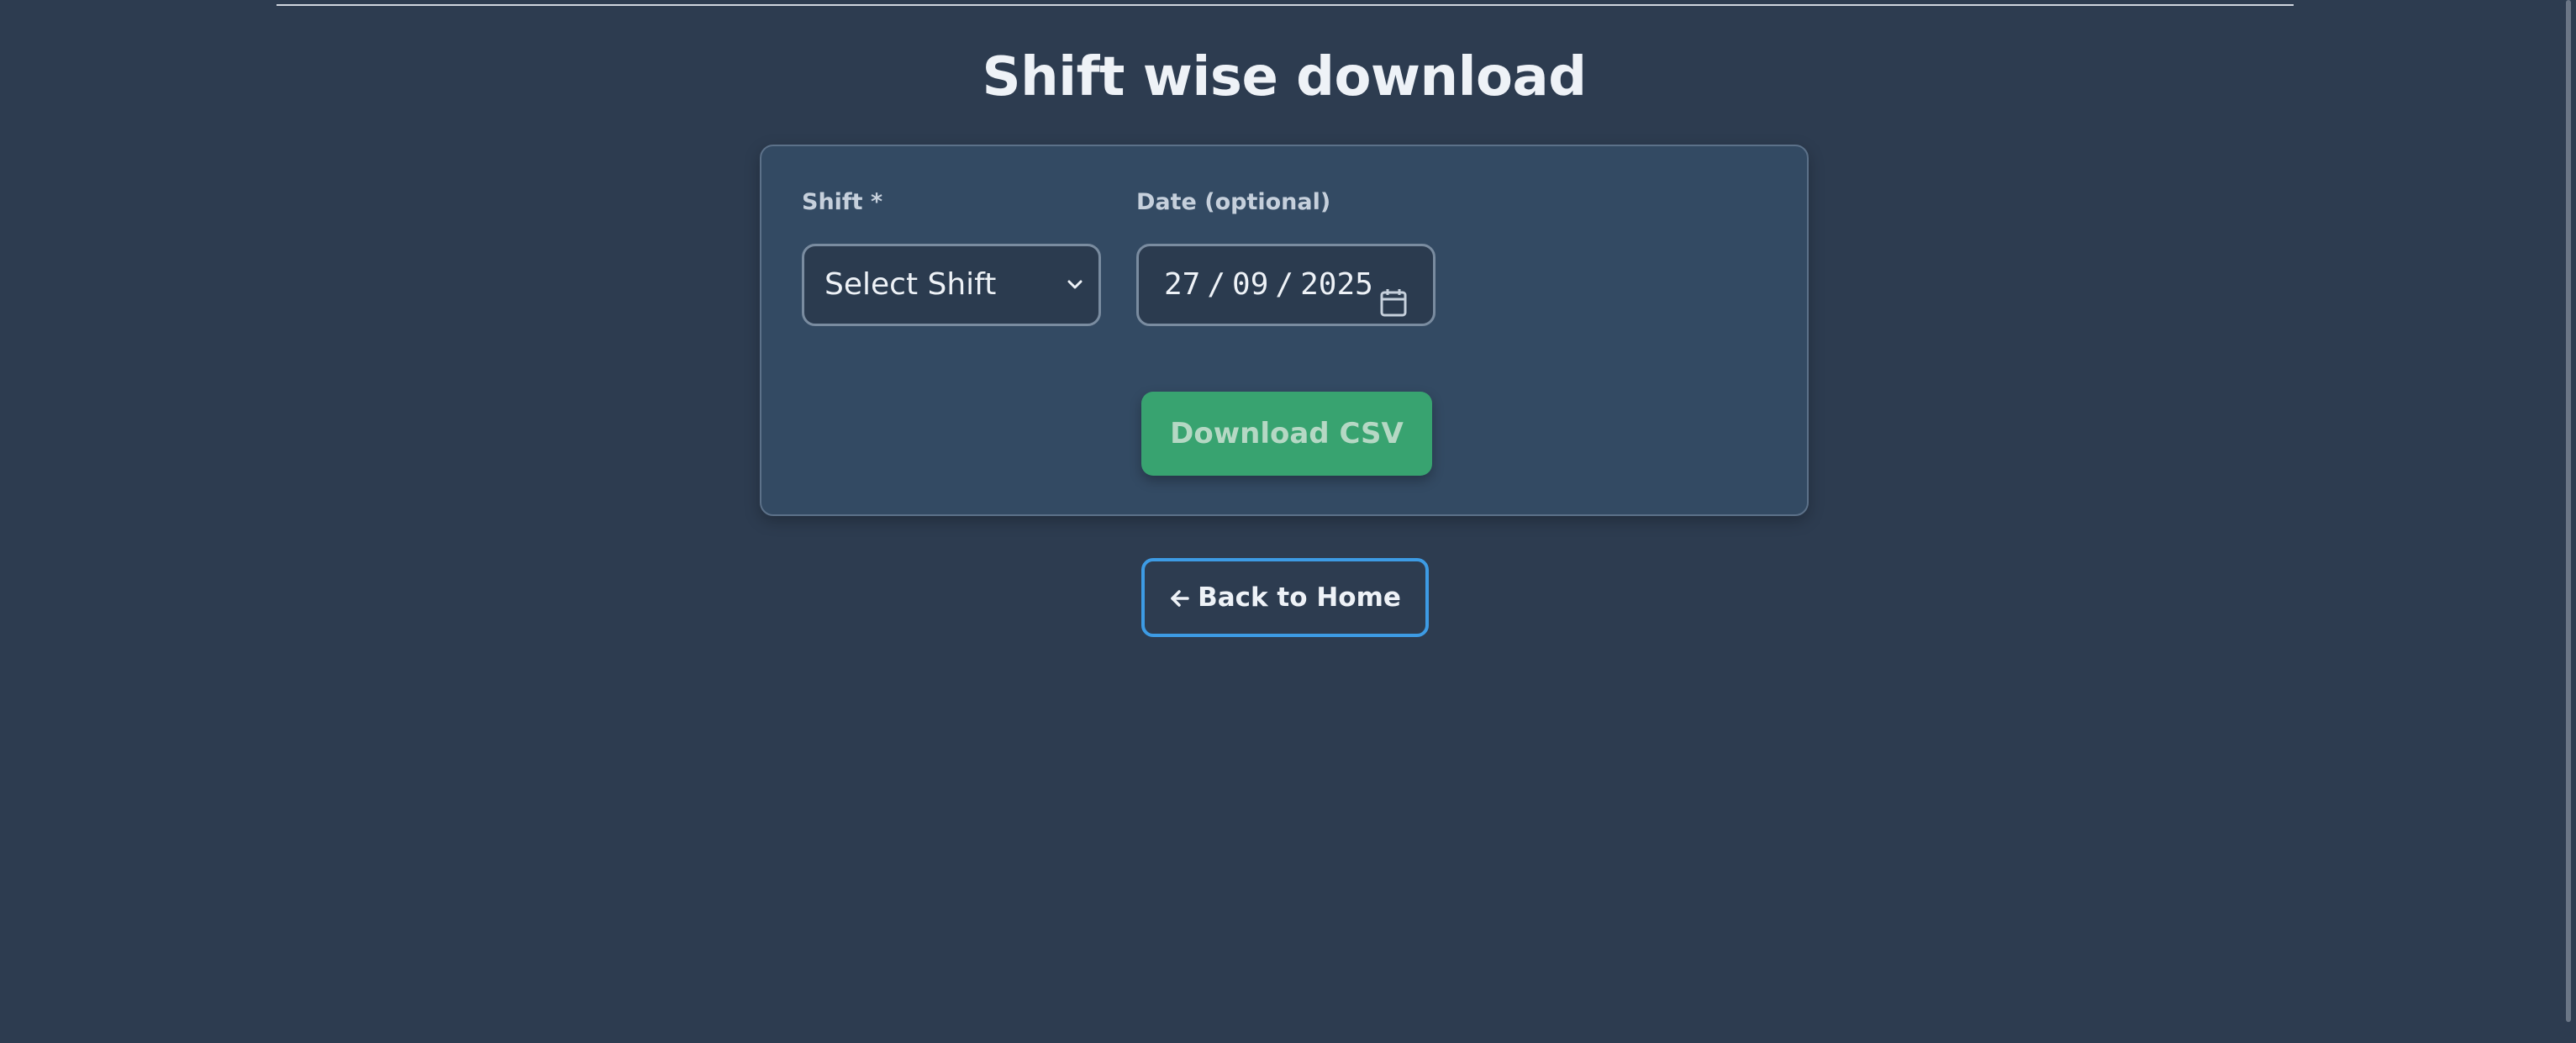 This screenshot has height=1043, width=2576. What do you see at coordinates (1284, 77) in the screenshot?
I see `page-title: Shift wise download` at bounding box center [1284, 77].